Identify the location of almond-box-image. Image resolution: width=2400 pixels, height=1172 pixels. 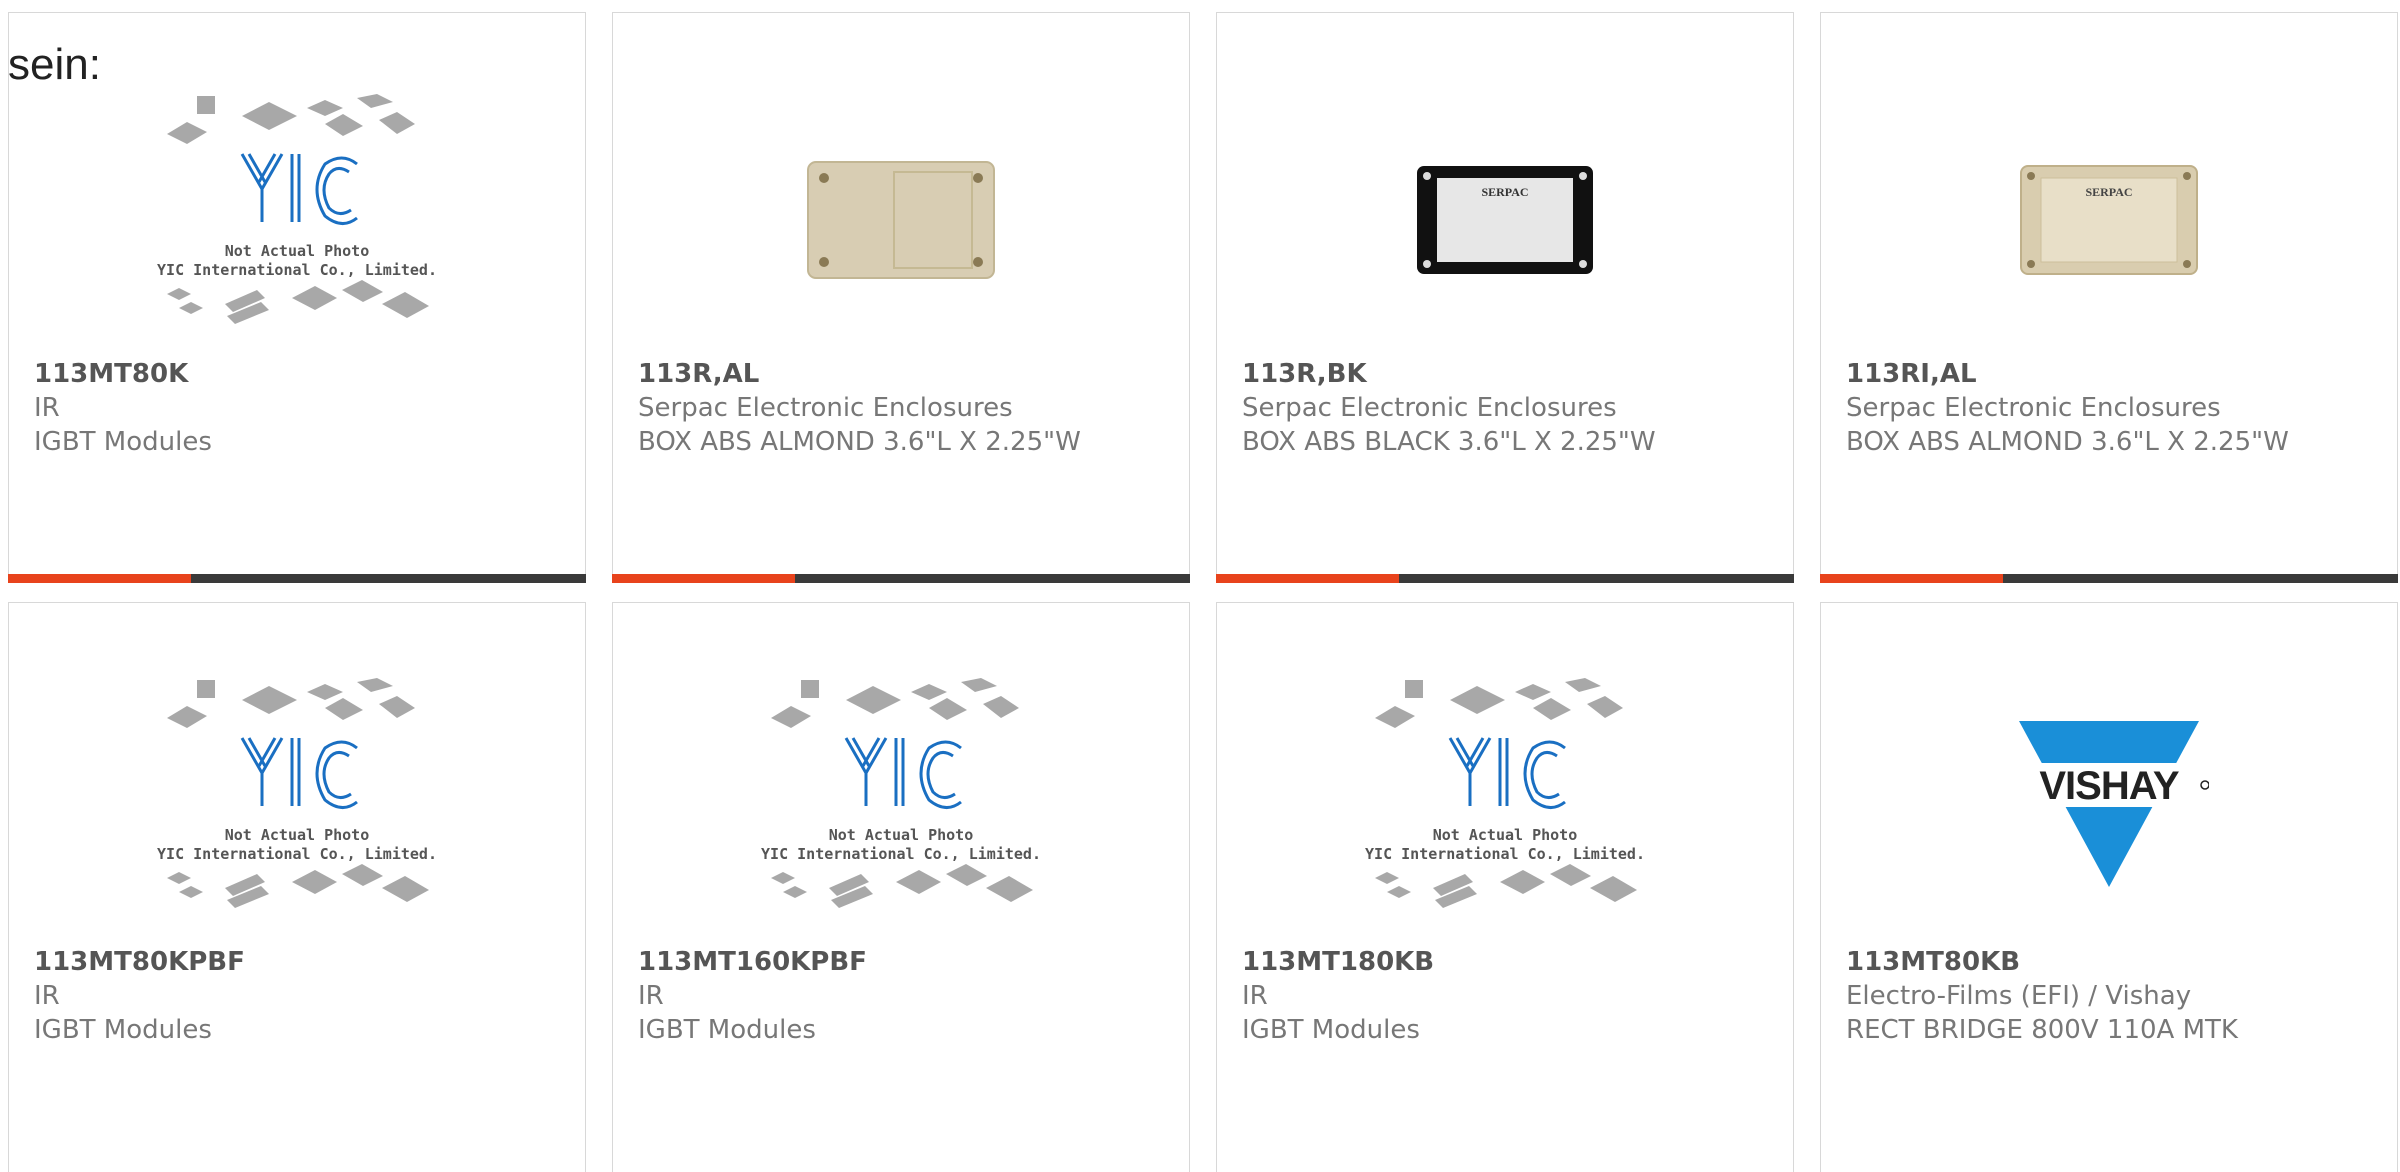
(901, 220).